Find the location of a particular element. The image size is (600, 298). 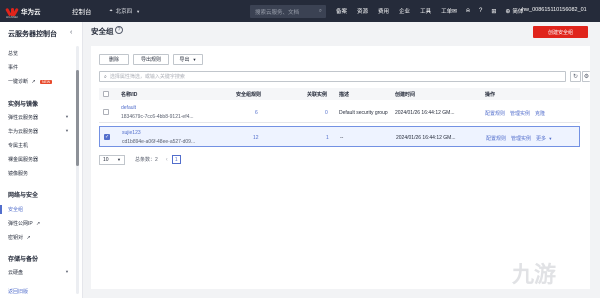

export-rules-button: 导出规则 is located at coordinates (151, 59).